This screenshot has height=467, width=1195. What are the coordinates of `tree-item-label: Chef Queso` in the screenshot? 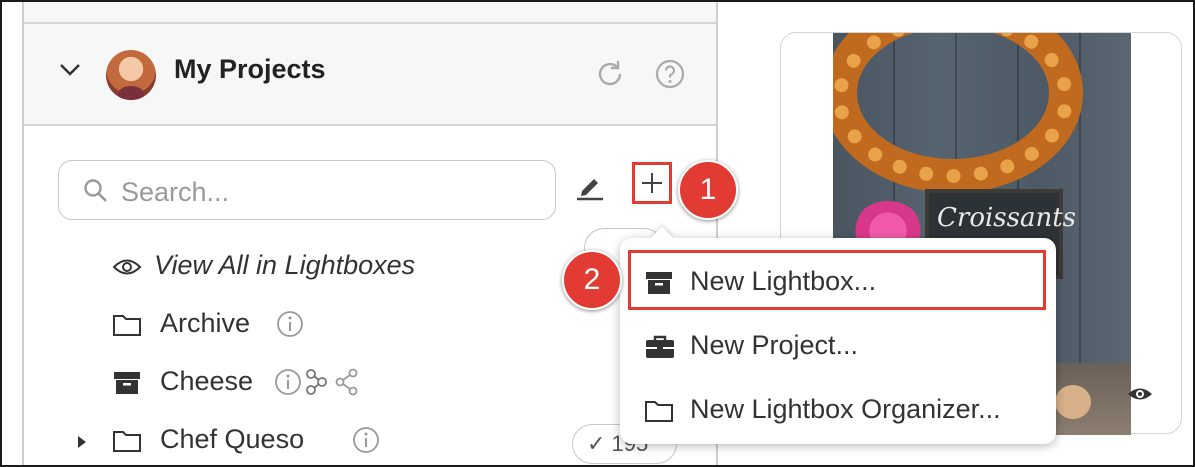 It's located at (232, 439).